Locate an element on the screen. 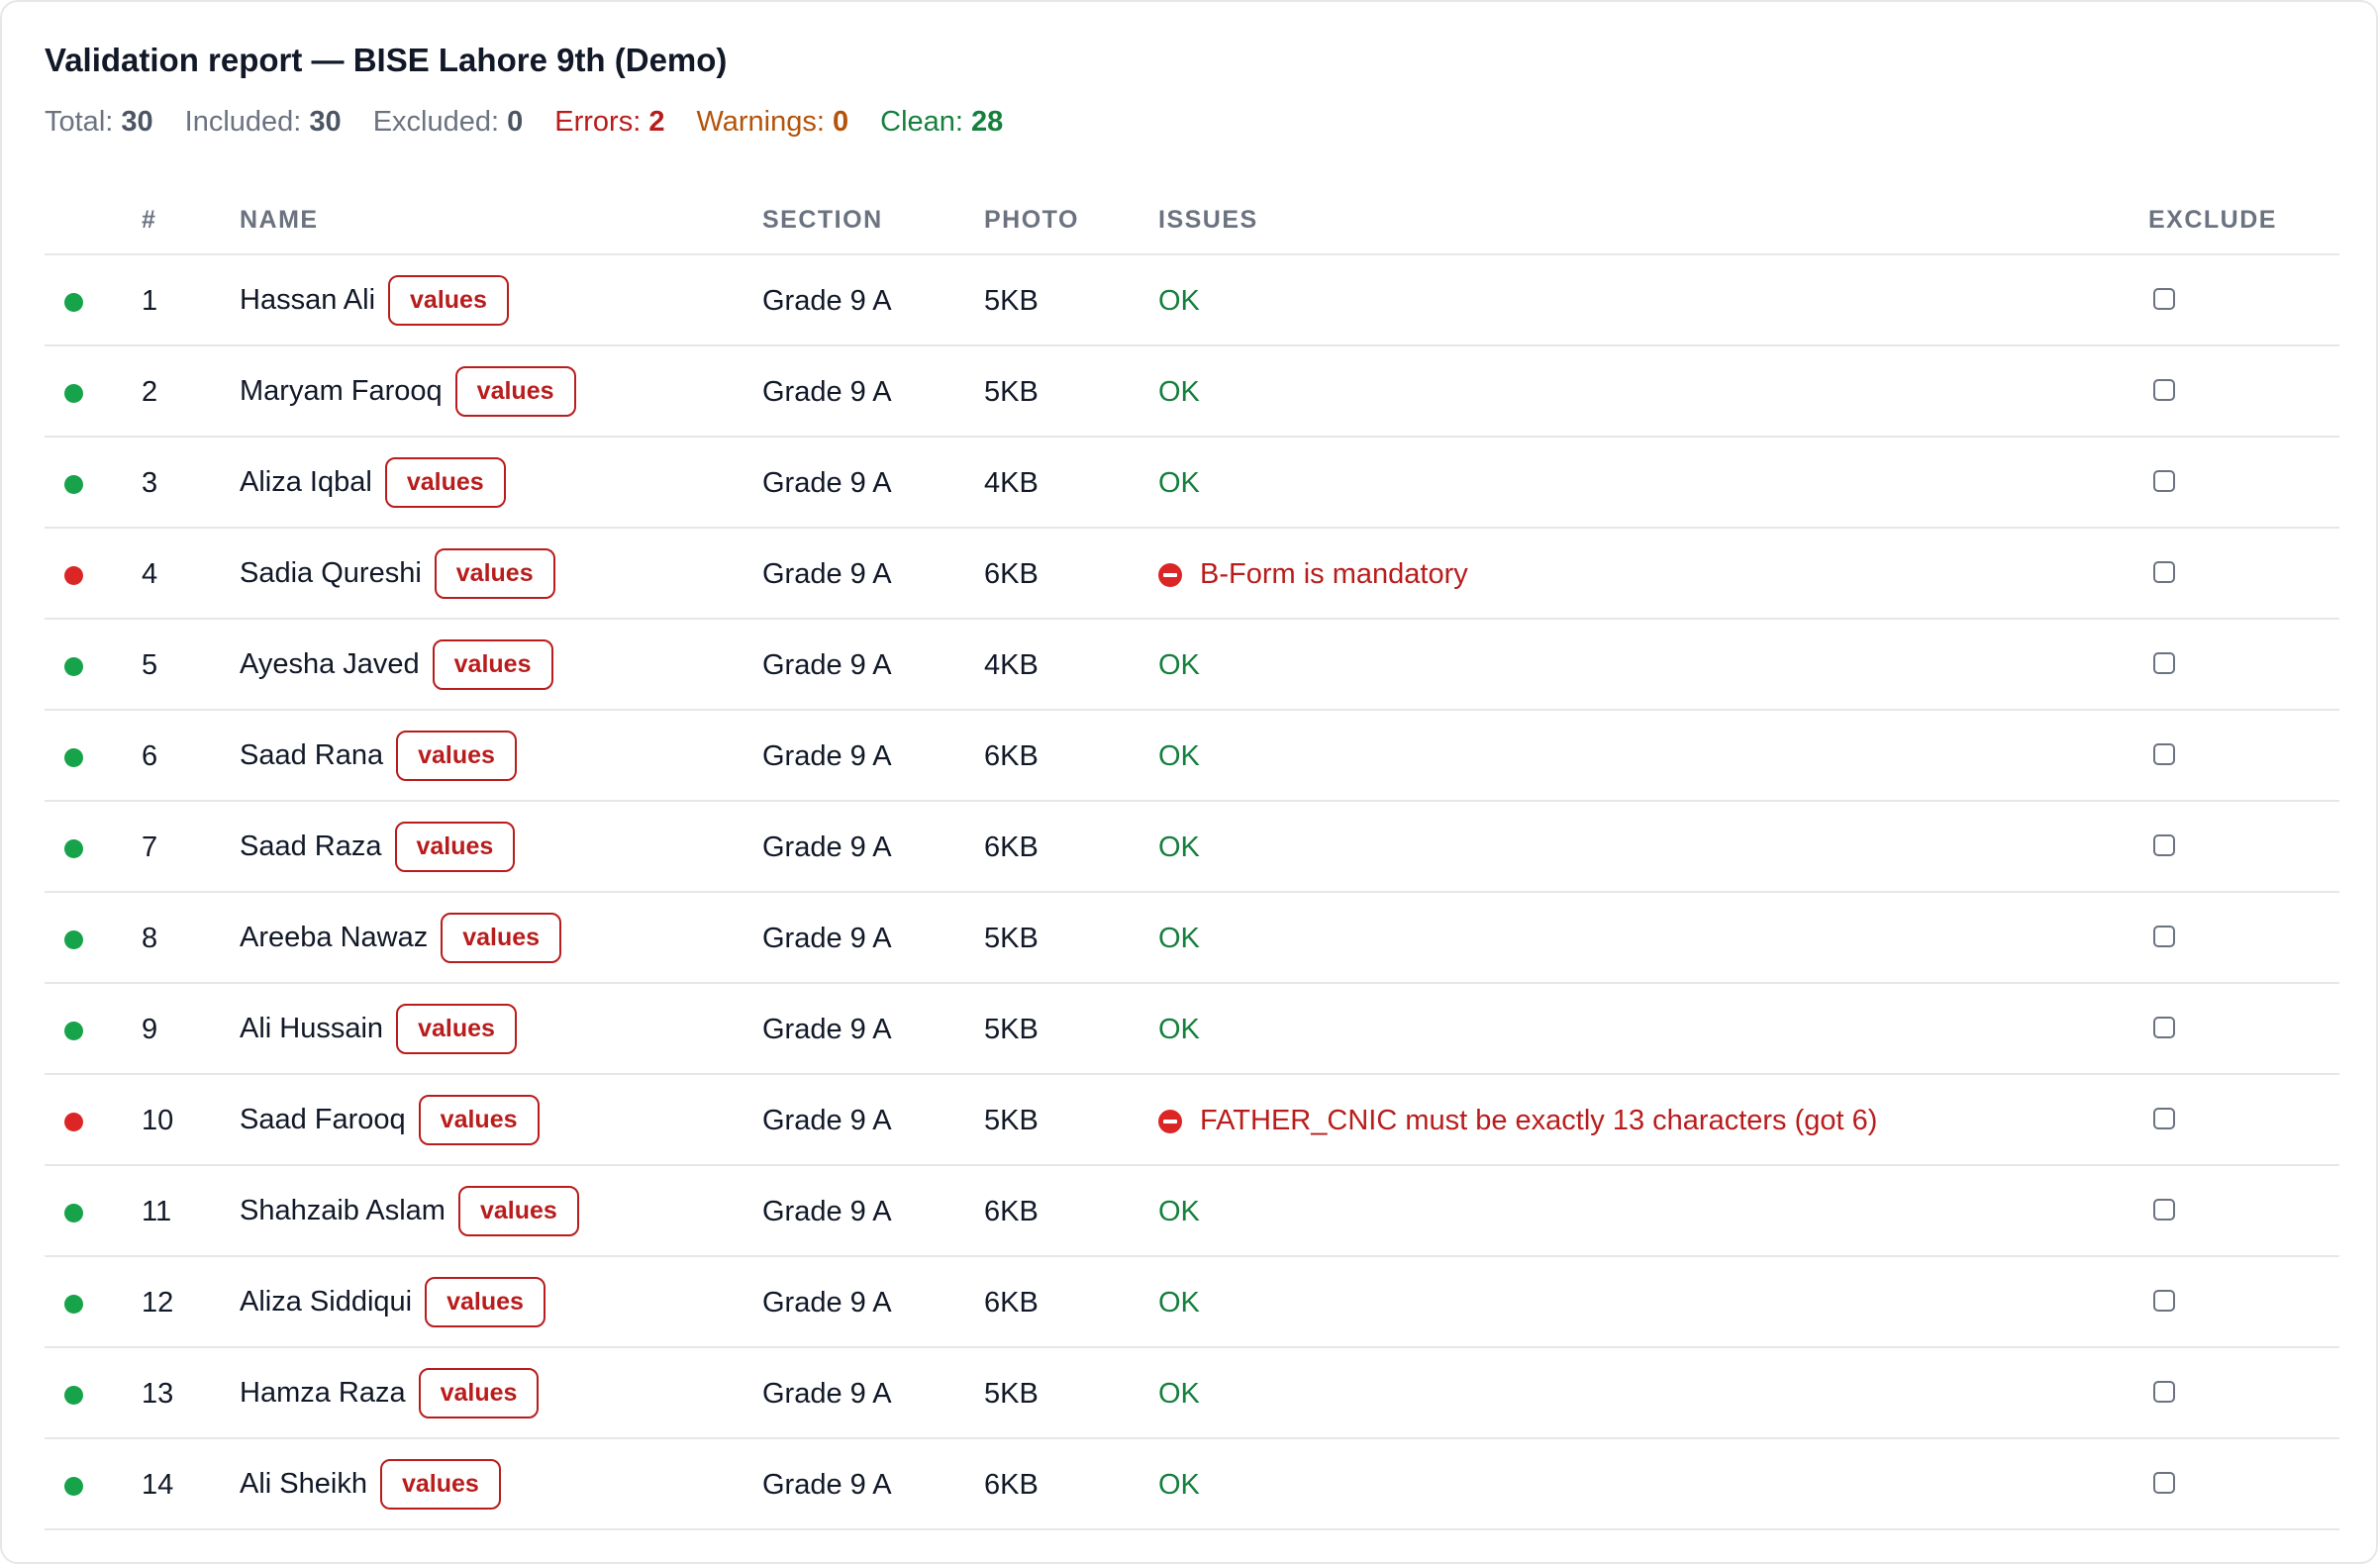 The width and height of the screenshot is (2380, 1564). stat-value: 0 is located at coordinates (515, 122).